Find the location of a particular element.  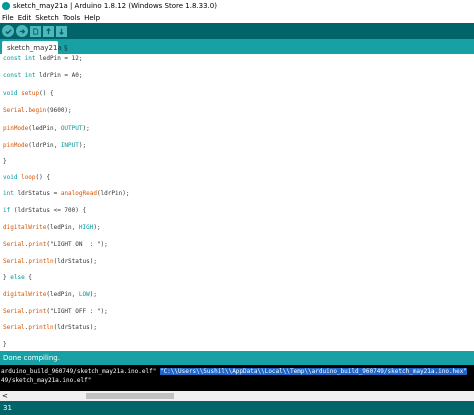

upload-icon is located at coordinates (22, 31).